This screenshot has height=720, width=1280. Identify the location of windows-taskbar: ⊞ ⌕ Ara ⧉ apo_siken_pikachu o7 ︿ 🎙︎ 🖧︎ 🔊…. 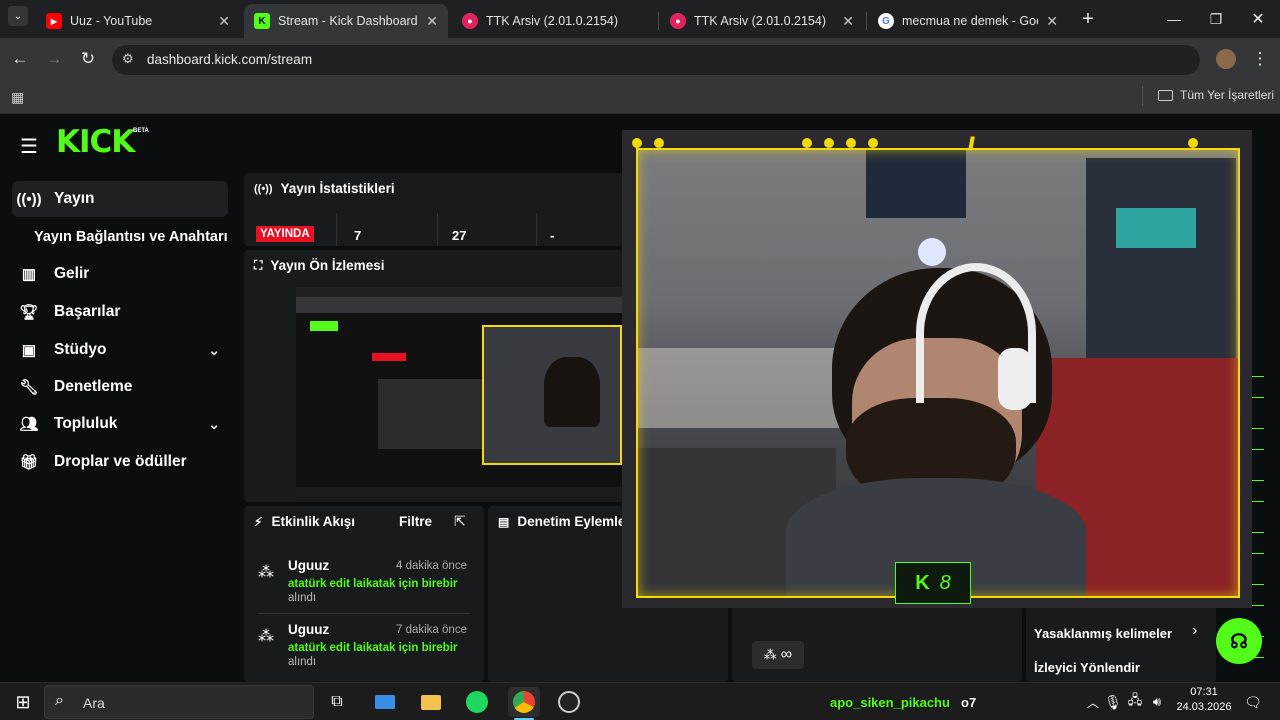
(640, 701).